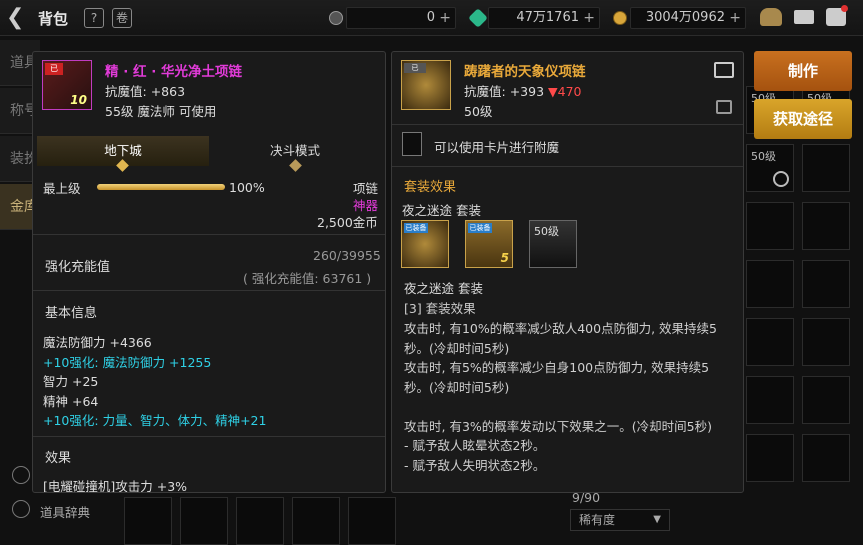 The width and height of the screenshot is (863, 545). What do you see at coordinates (553, 244) in the screenshot?
I see `set-item-ring: 50级` at bounding box center [553, 244].